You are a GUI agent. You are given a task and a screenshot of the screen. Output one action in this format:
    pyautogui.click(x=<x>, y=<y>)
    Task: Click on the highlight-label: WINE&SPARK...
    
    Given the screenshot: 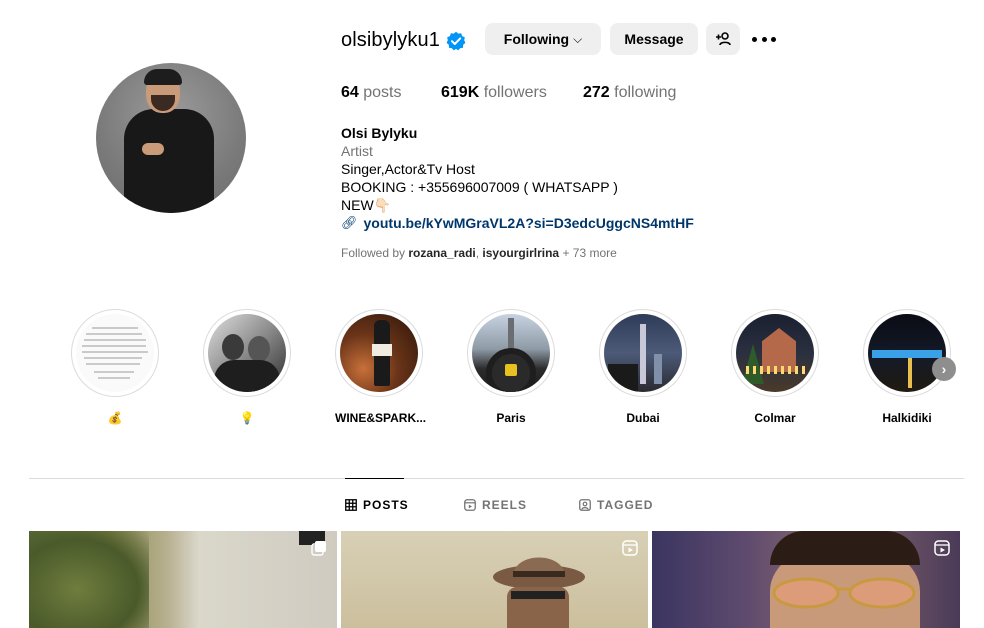 What is the action you would take?
    pyautogui.click(x=381, y=418)
    